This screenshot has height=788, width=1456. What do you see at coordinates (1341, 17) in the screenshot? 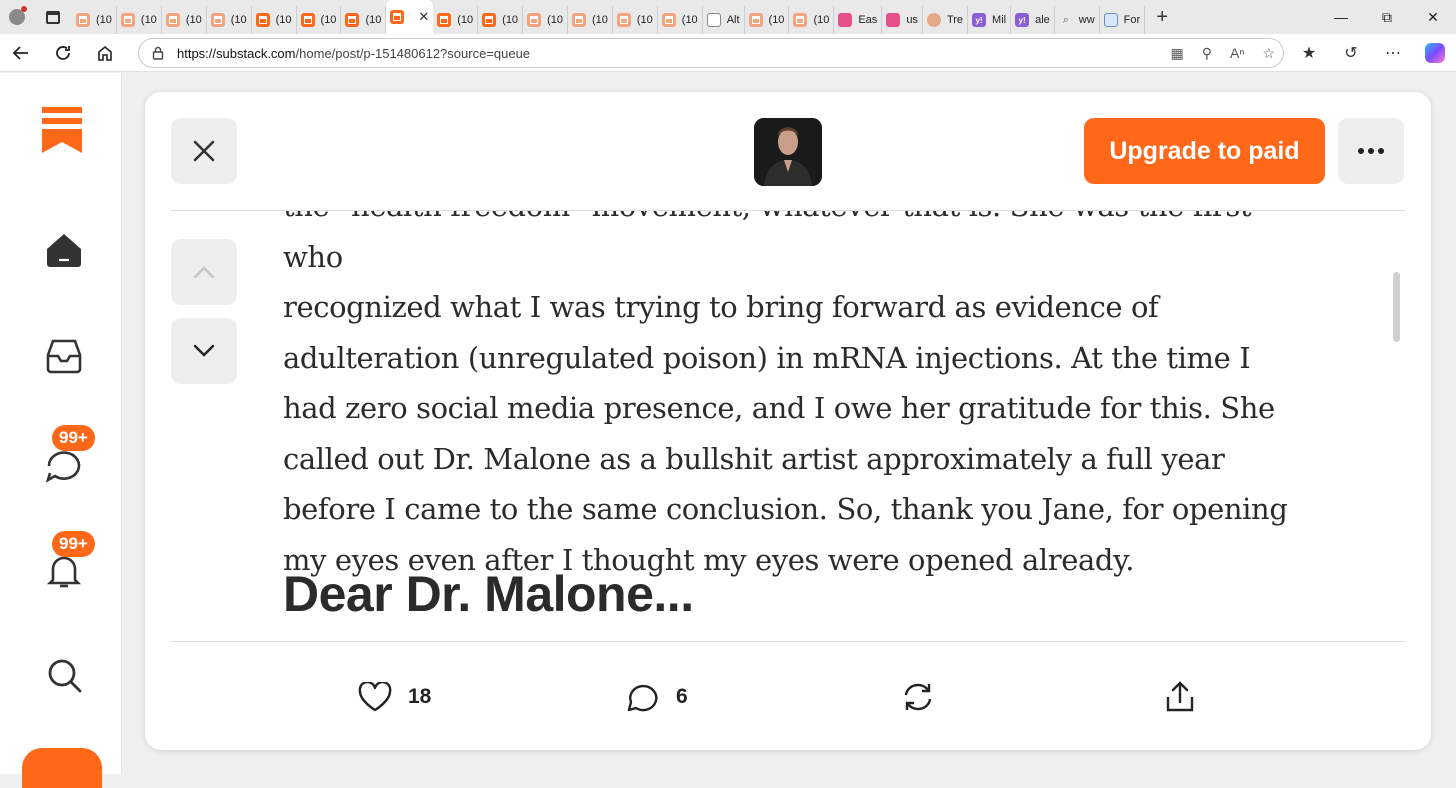
I see `minimize-button: —` at bounding box center [1341, 17].